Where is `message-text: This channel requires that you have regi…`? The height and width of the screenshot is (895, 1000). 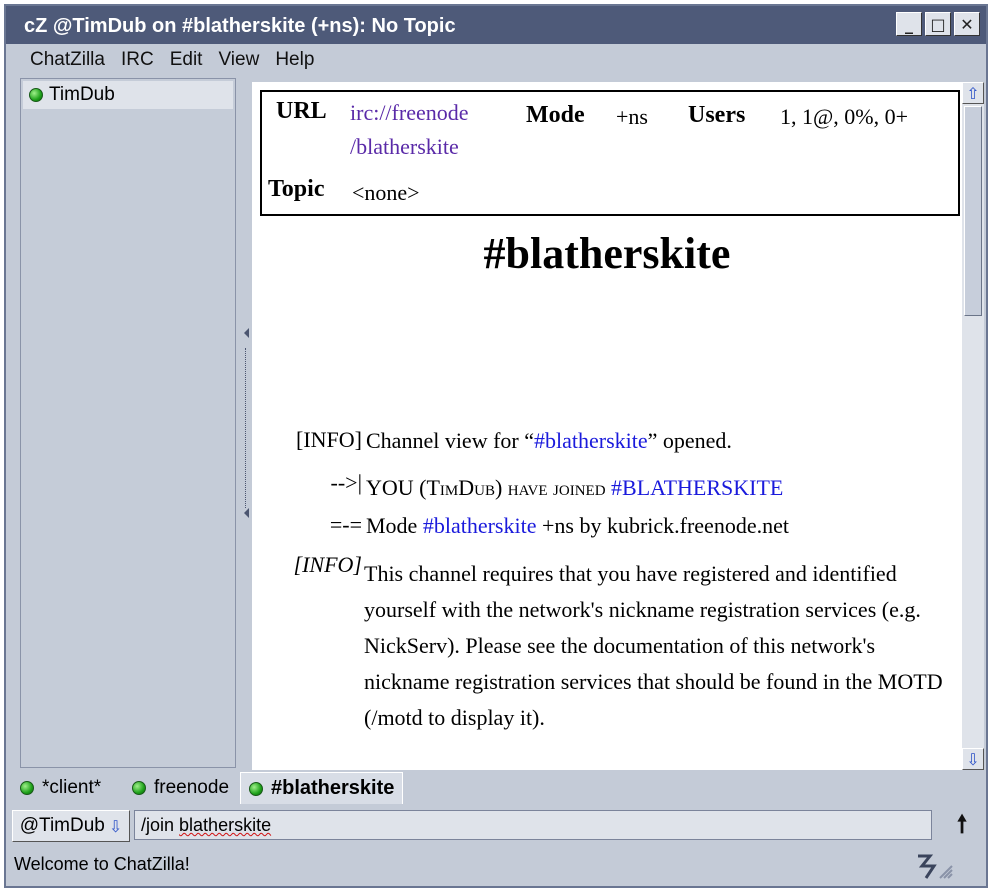 message-text: This channel requires that you have regi… is located at coordinates (653, 645).